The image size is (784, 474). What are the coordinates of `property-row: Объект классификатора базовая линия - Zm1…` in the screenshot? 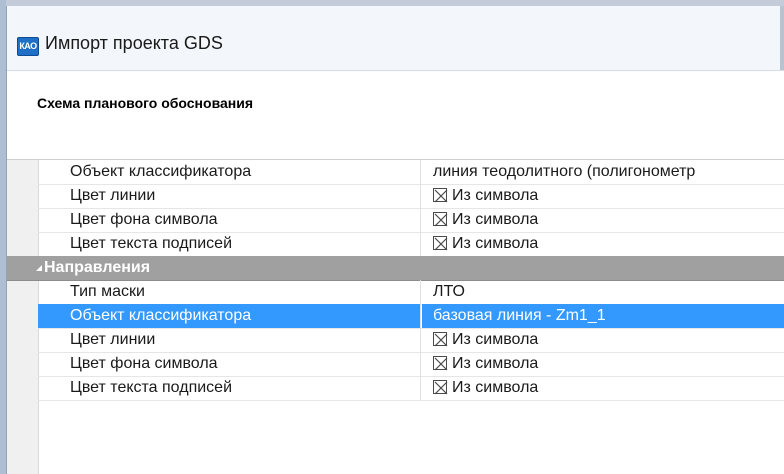 It's located at (411, 316).